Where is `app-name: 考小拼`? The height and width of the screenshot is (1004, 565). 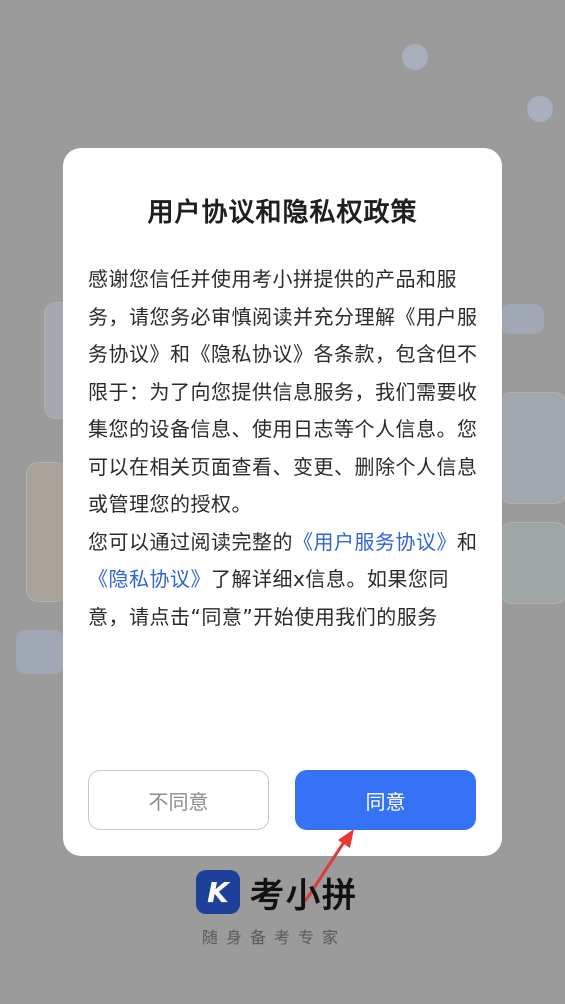 app-name: 考小拼 is located at coordinates (304, 896).